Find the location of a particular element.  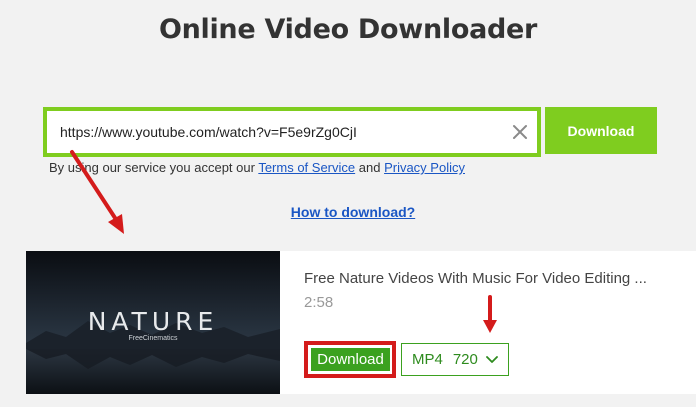

format-select: MP4 720 is located at coordinates (455, 359).